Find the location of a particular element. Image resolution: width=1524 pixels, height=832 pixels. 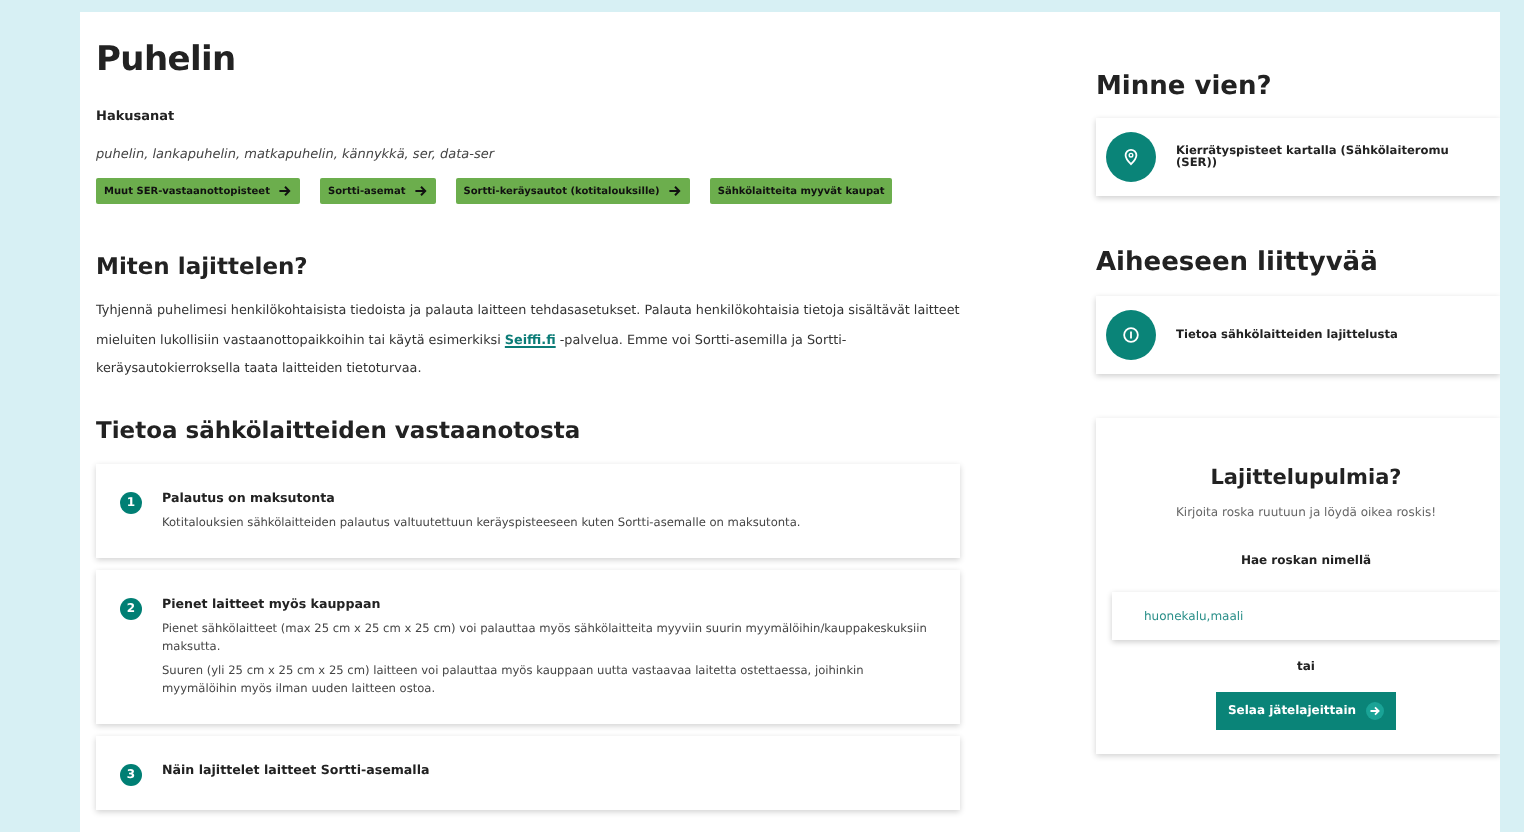

section-heading: Aiheeseen liittyvää is located at coordinates (1238, 263).